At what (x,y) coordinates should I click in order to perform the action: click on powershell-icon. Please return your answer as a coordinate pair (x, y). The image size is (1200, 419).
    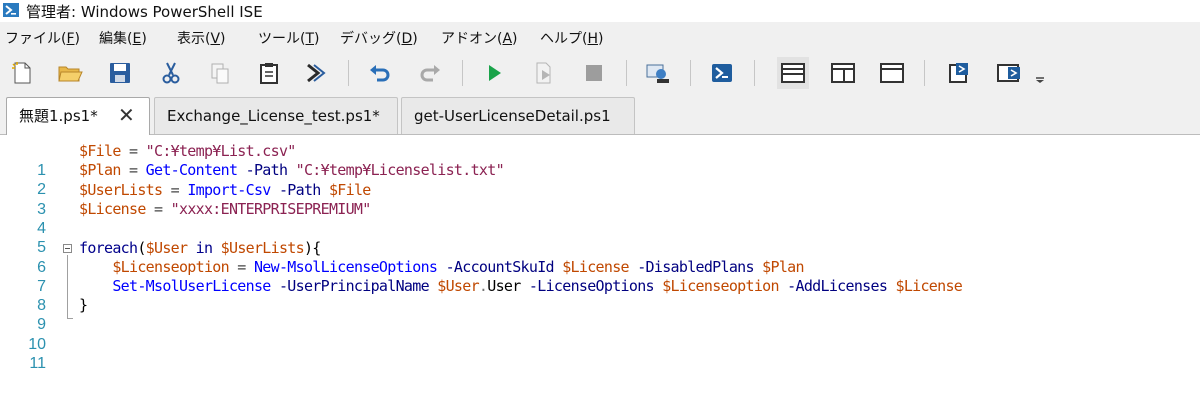
    Looking at the image, I should click on (722, 73).